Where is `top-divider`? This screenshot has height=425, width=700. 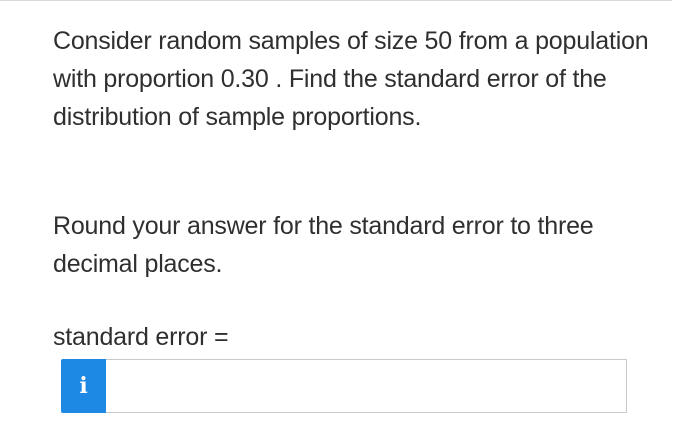 top-divider is located at coordinates (336, 1).